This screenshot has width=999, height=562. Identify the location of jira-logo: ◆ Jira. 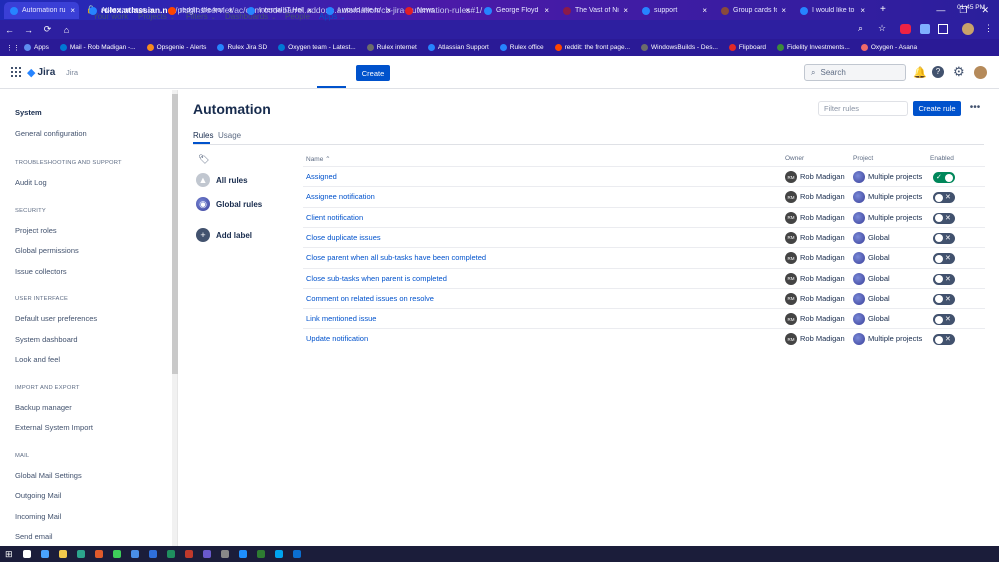
(41, 72).